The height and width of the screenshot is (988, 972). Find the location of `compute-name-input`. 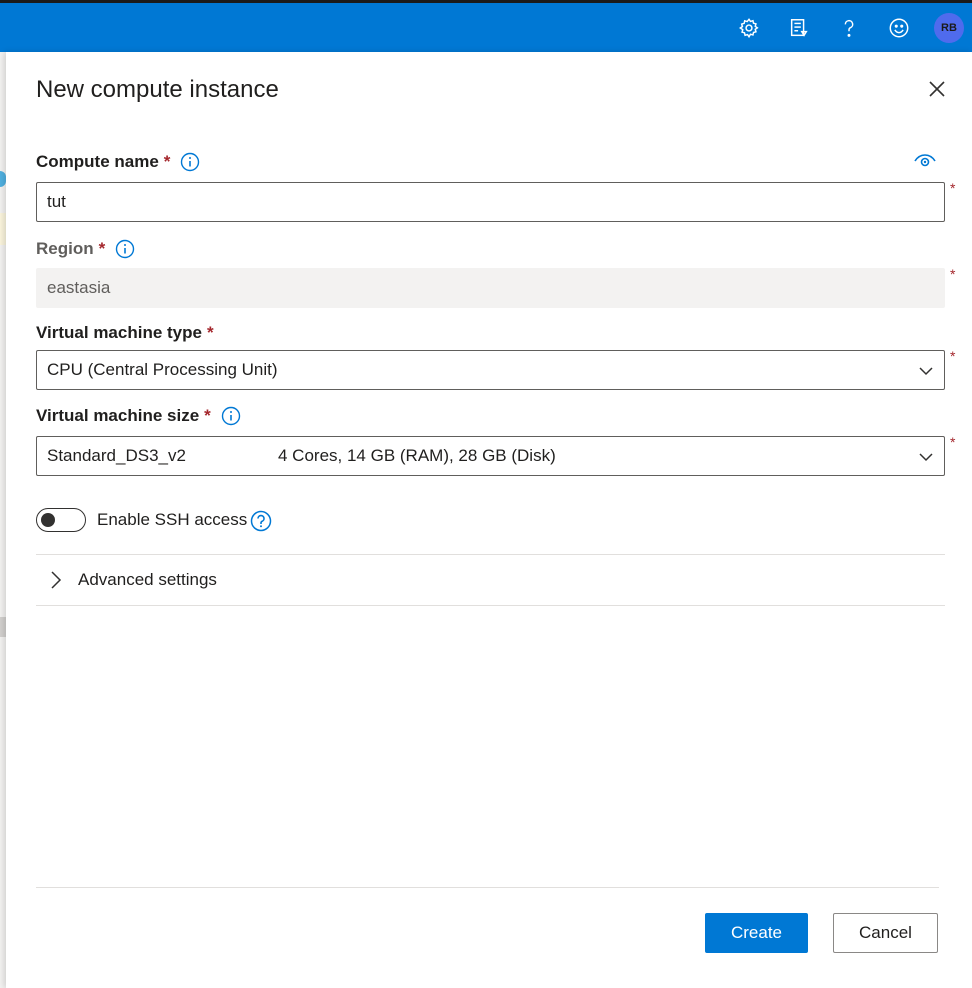

compute-name-input is located at coordinates (490, 202).